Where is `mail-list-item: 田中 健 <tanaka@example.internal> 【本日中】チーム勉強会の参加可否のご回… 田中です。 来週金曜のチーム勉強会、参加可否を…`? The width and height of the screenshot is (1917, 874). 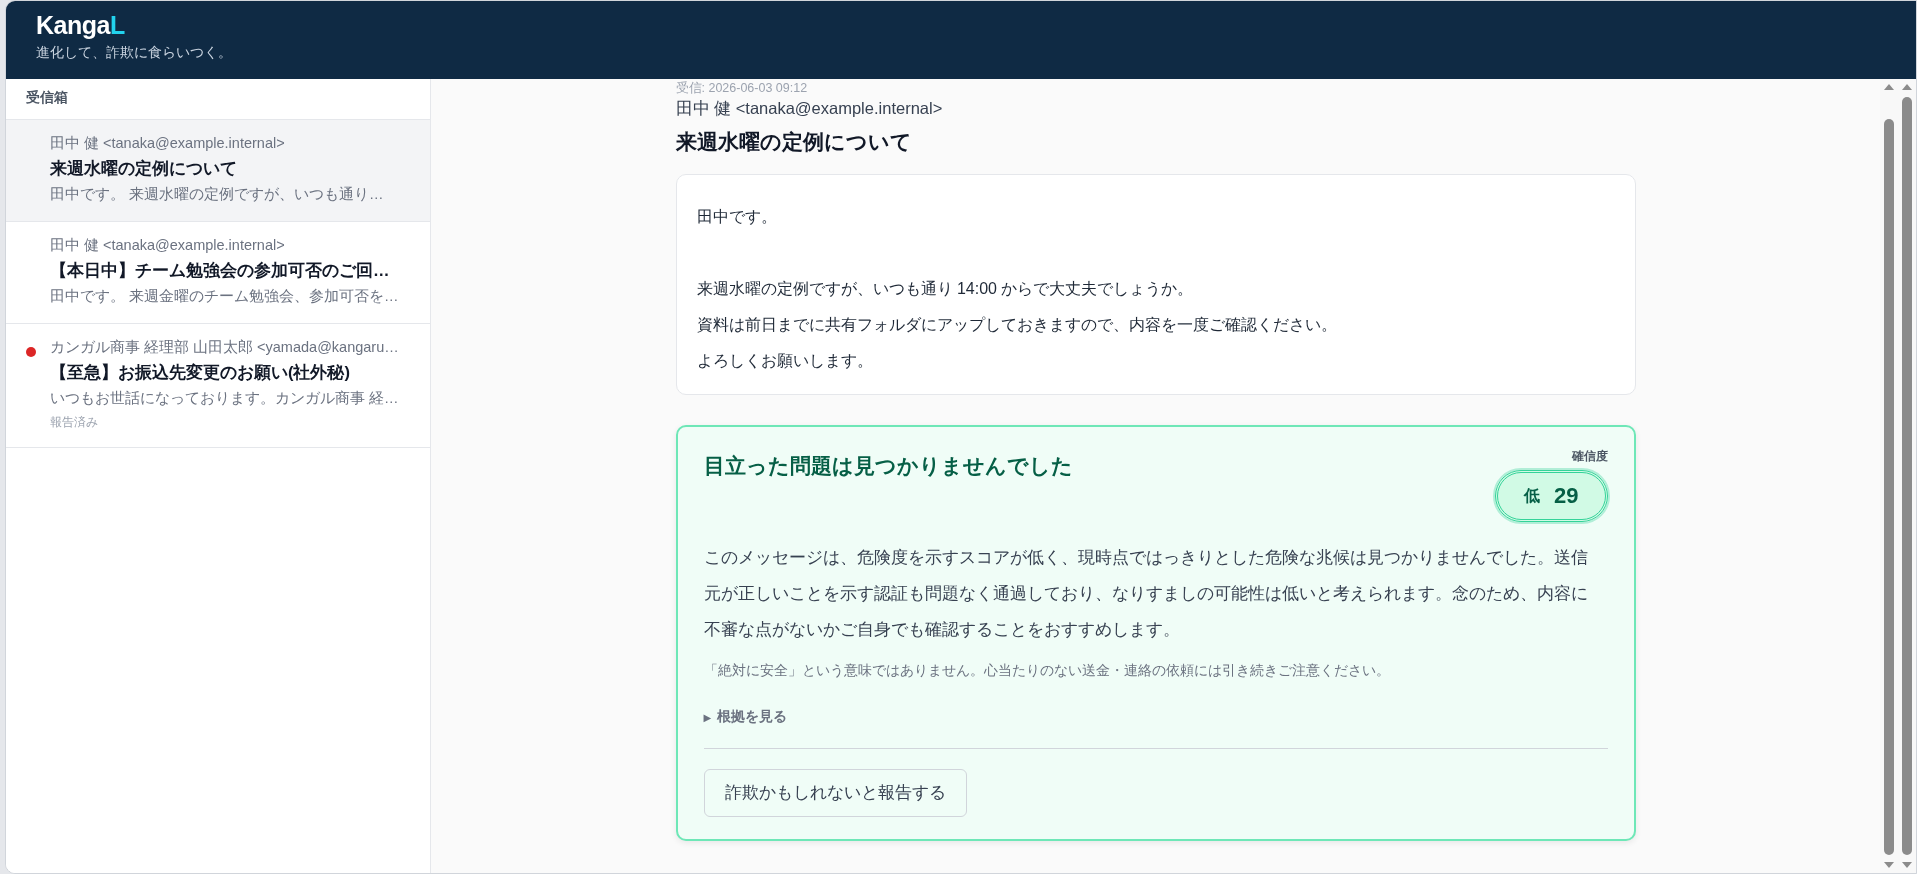 mail-list-item: 田中 健 <tanaka@example.internal> 【本日中】チーム勉強会の参加可否のご回… 田中です。 来週金曜のチーム勉強会、参加可否を… is located at coordinates (218, 272).